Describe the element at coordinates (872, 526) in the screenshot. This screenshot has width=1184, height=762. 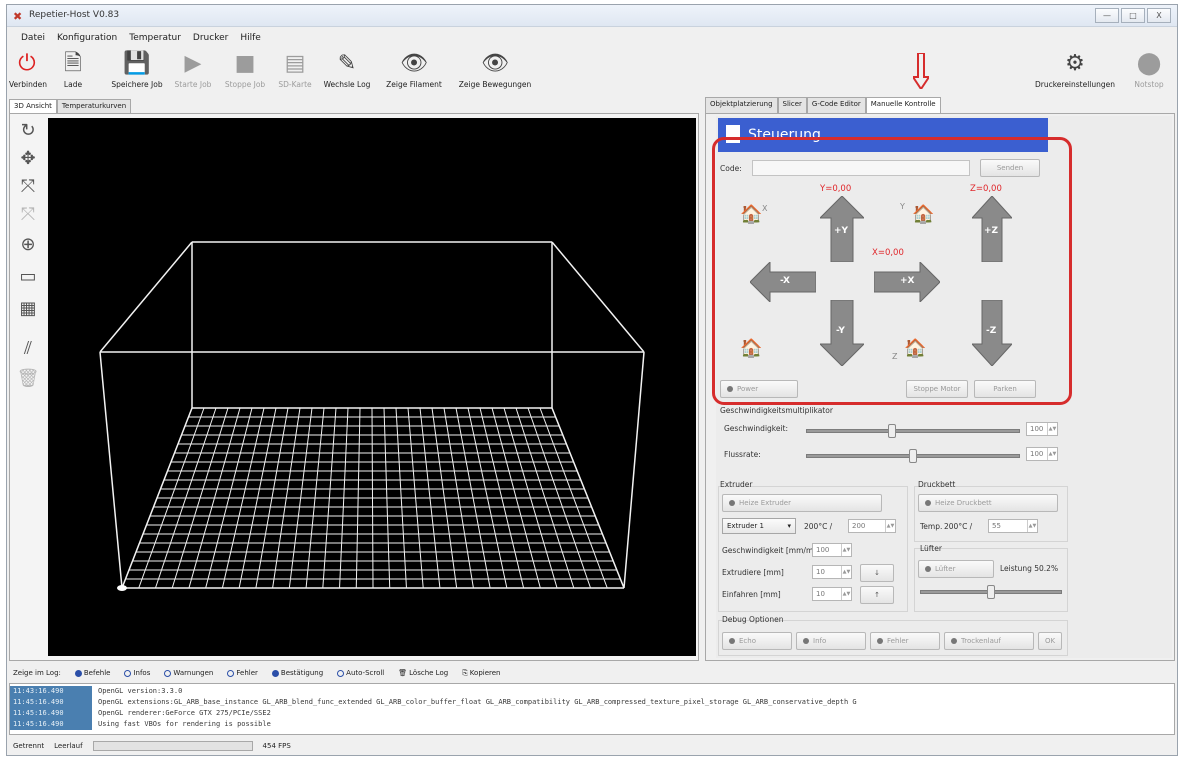
I see `extruder-target-temp: 200 ▲▼` at that location.